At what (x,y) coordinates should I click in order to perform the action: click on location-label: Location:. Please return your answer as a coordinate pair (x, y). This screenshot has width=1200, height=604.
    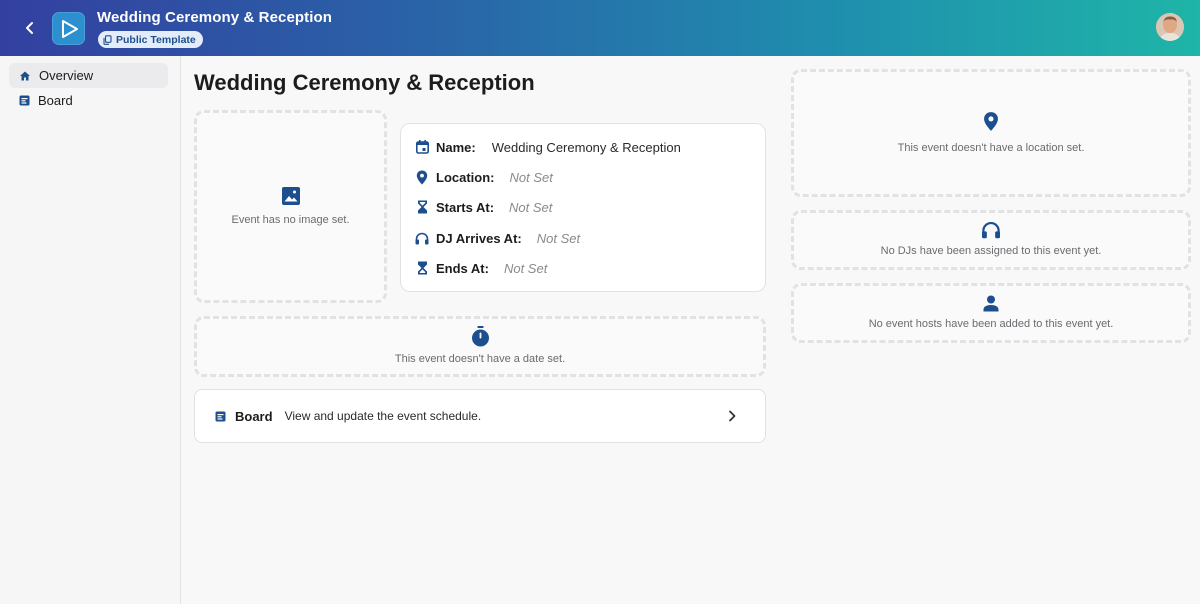
    Looking at the image, I should click on (465, 177).